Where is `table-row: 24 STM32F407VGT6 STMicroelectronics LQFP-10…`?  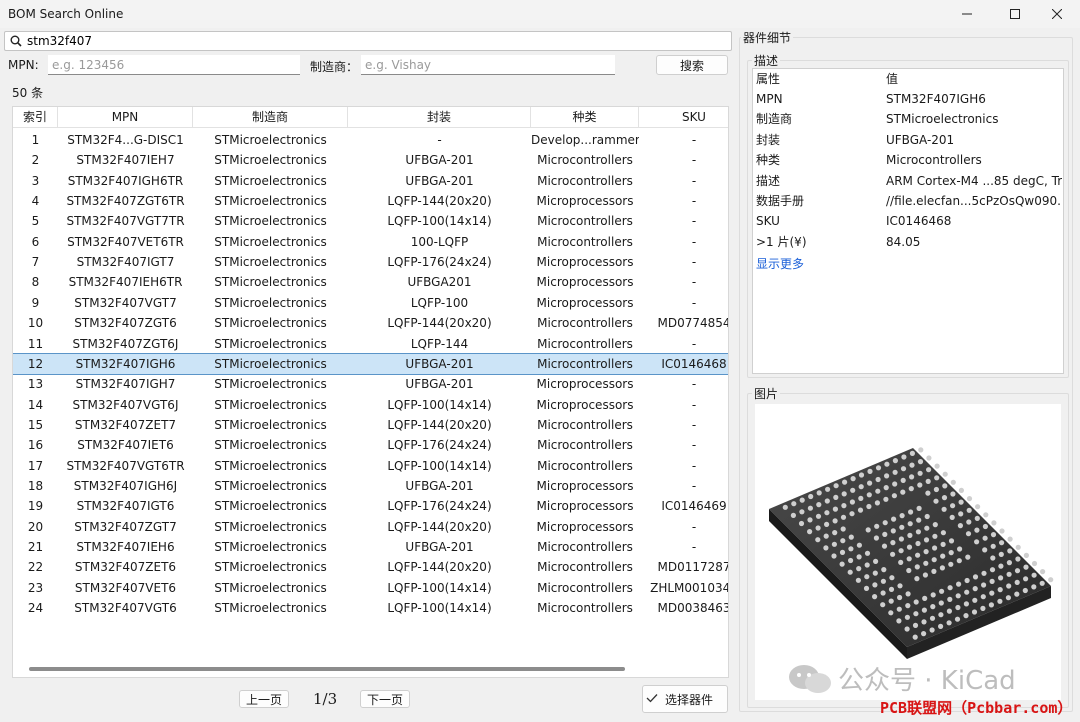 table-row: 24 STM32F407VGT6 STMicroelectronics LQFP-10… is located at coordinates (370, 608).